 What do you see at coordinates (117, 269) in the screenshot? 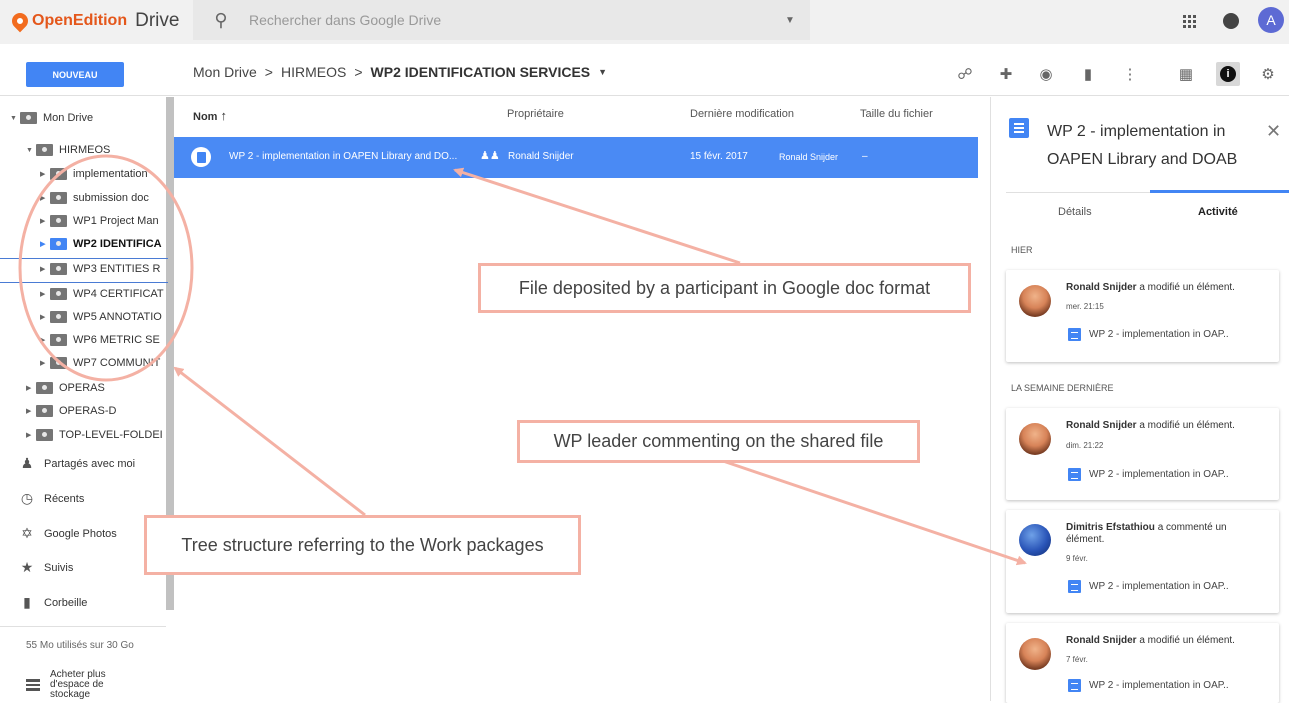
I see `tree-label: WP3 ENTITIES R` at bounding box center [117, 269].